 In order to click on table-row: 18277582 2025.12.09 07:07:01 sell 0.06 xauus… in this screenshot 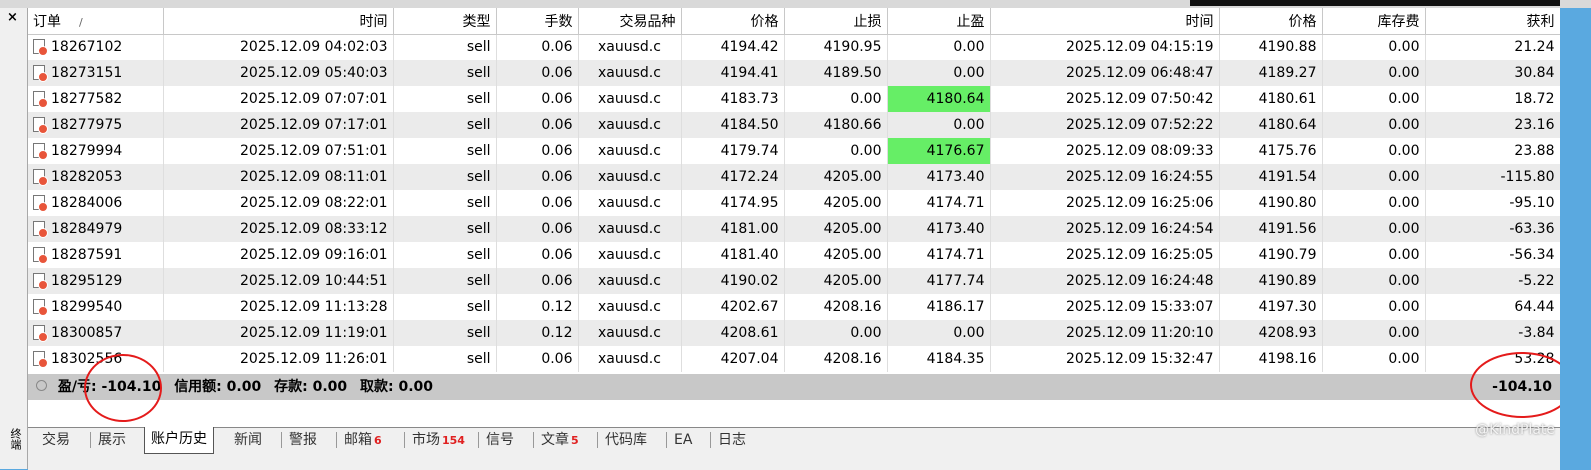, I will do `click(794, 99)`.